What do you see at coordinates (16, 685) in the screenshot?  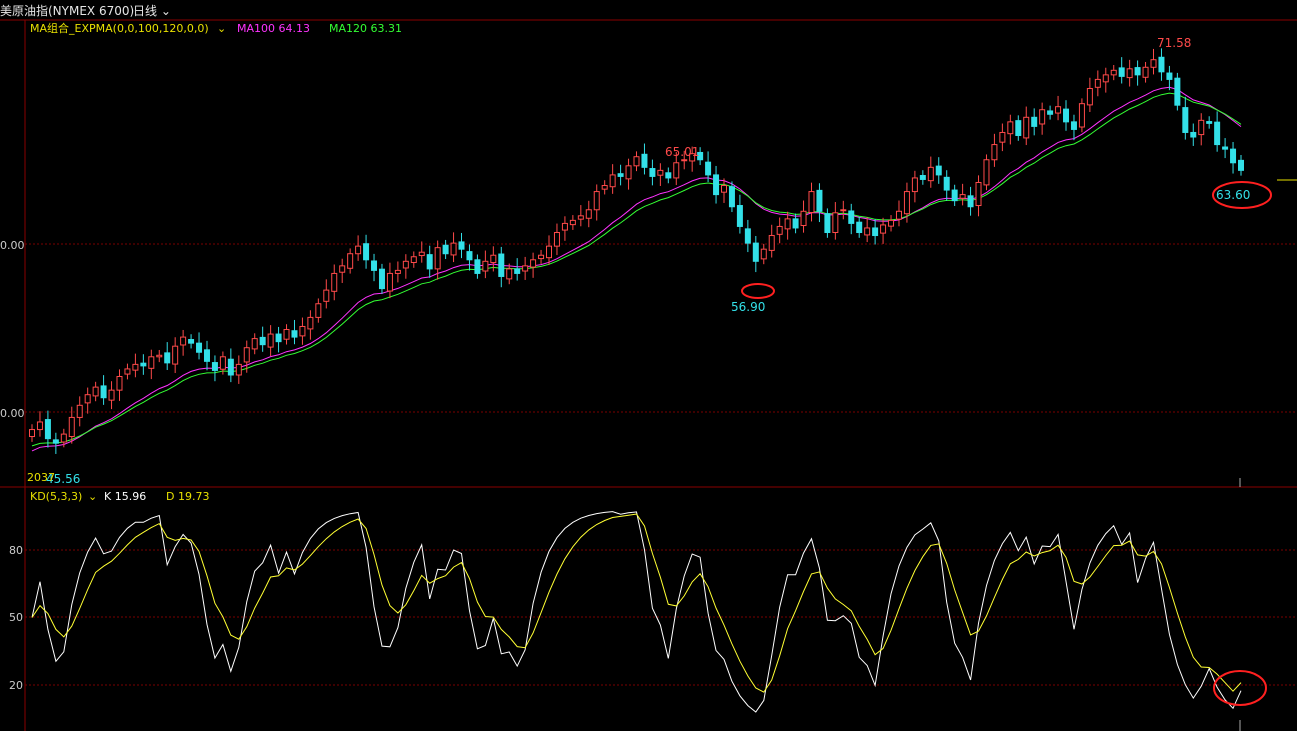 I see `kd-axis-label: 20` at bounding box center [16, 685].